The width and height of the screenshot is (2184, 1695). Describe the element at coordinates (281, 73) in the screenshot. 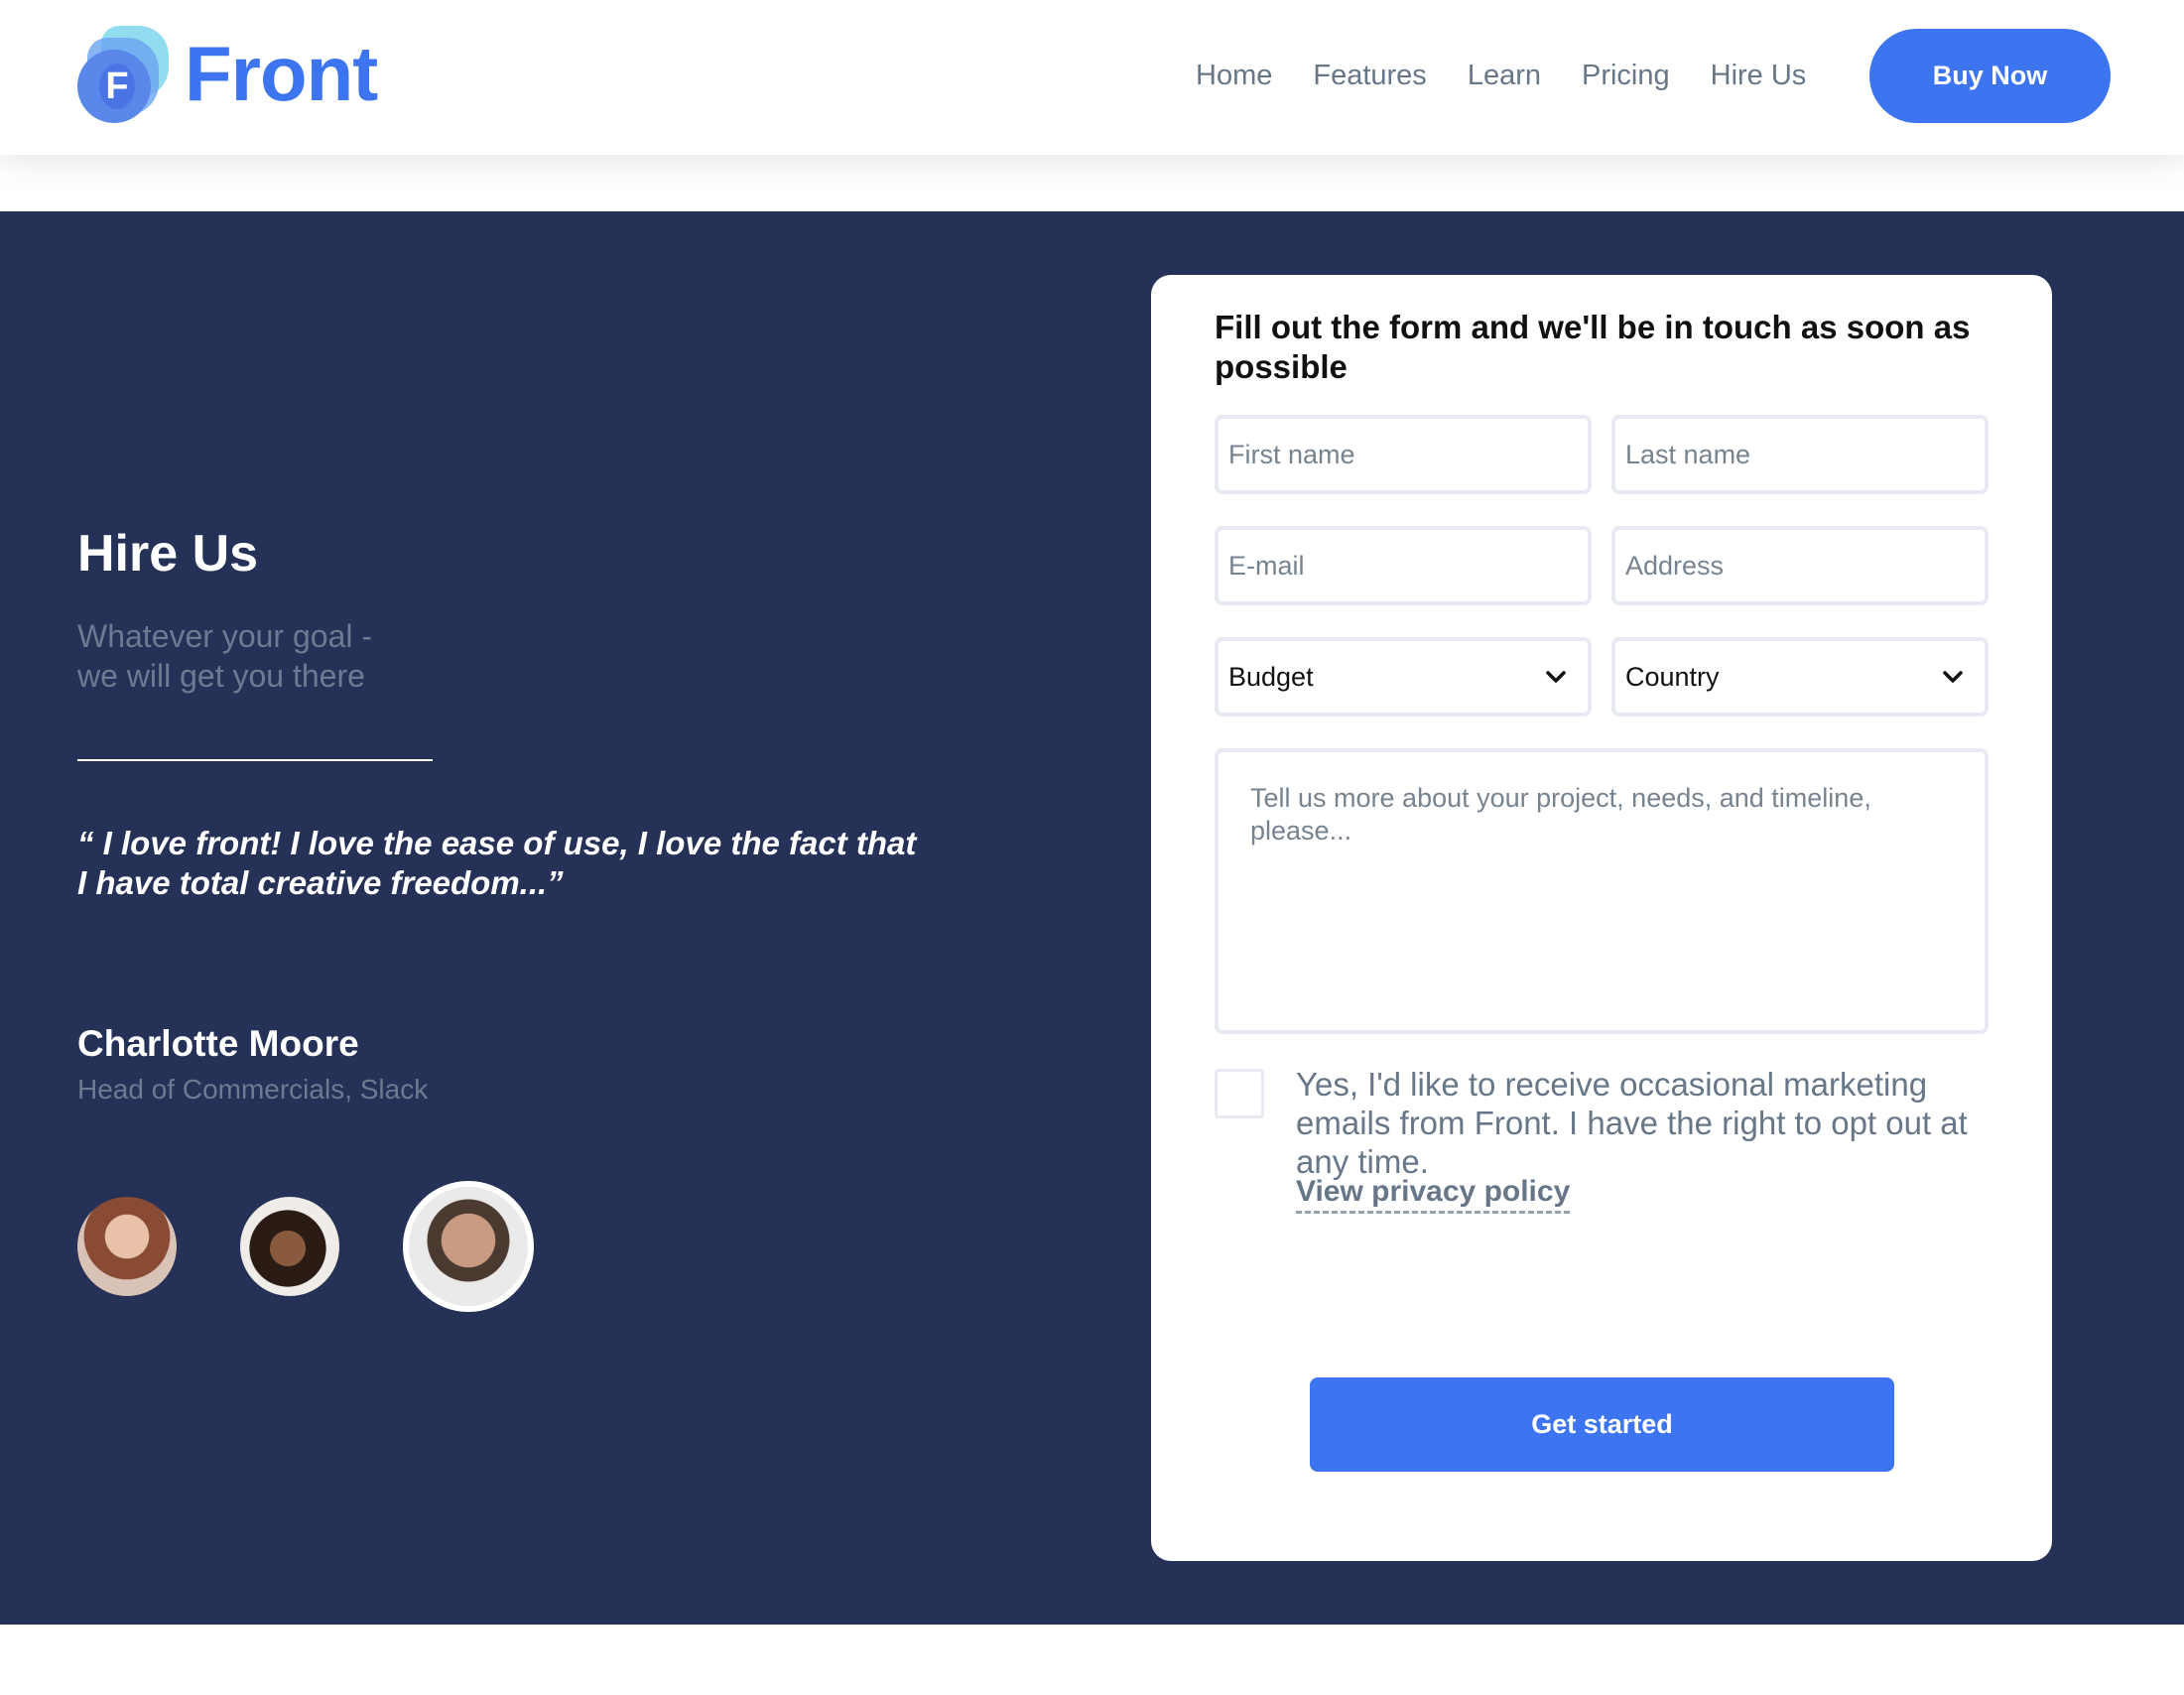

I see `brand-name: Front` at that location.